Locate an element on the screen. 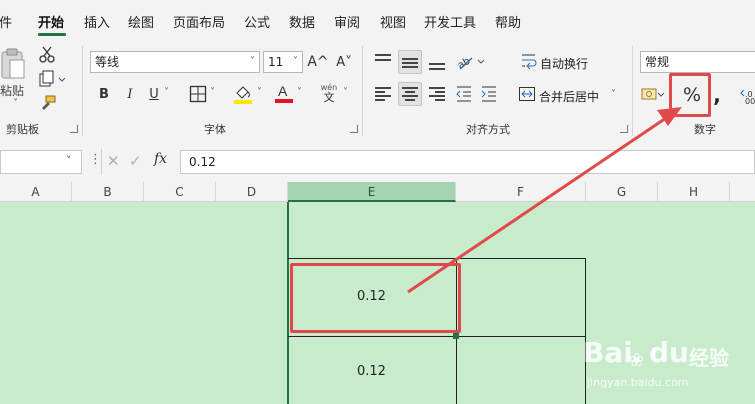  watermark-brand-2: du is located at coordinates (669, 352).